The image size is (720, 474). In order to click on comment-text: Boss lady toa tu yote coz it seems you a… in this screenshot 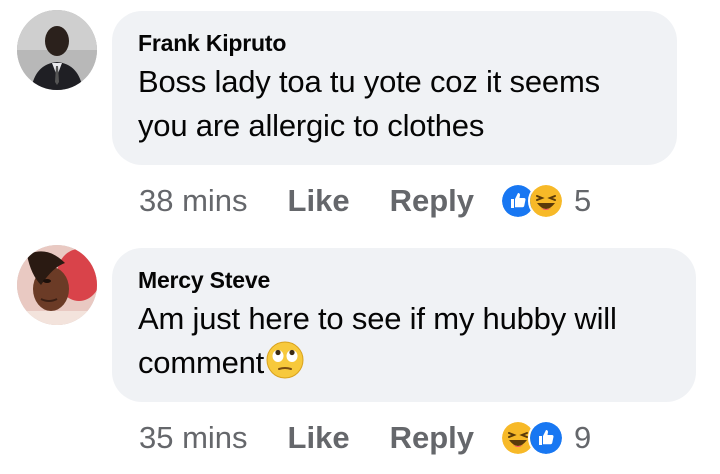, I will do `click(394, 104)`.